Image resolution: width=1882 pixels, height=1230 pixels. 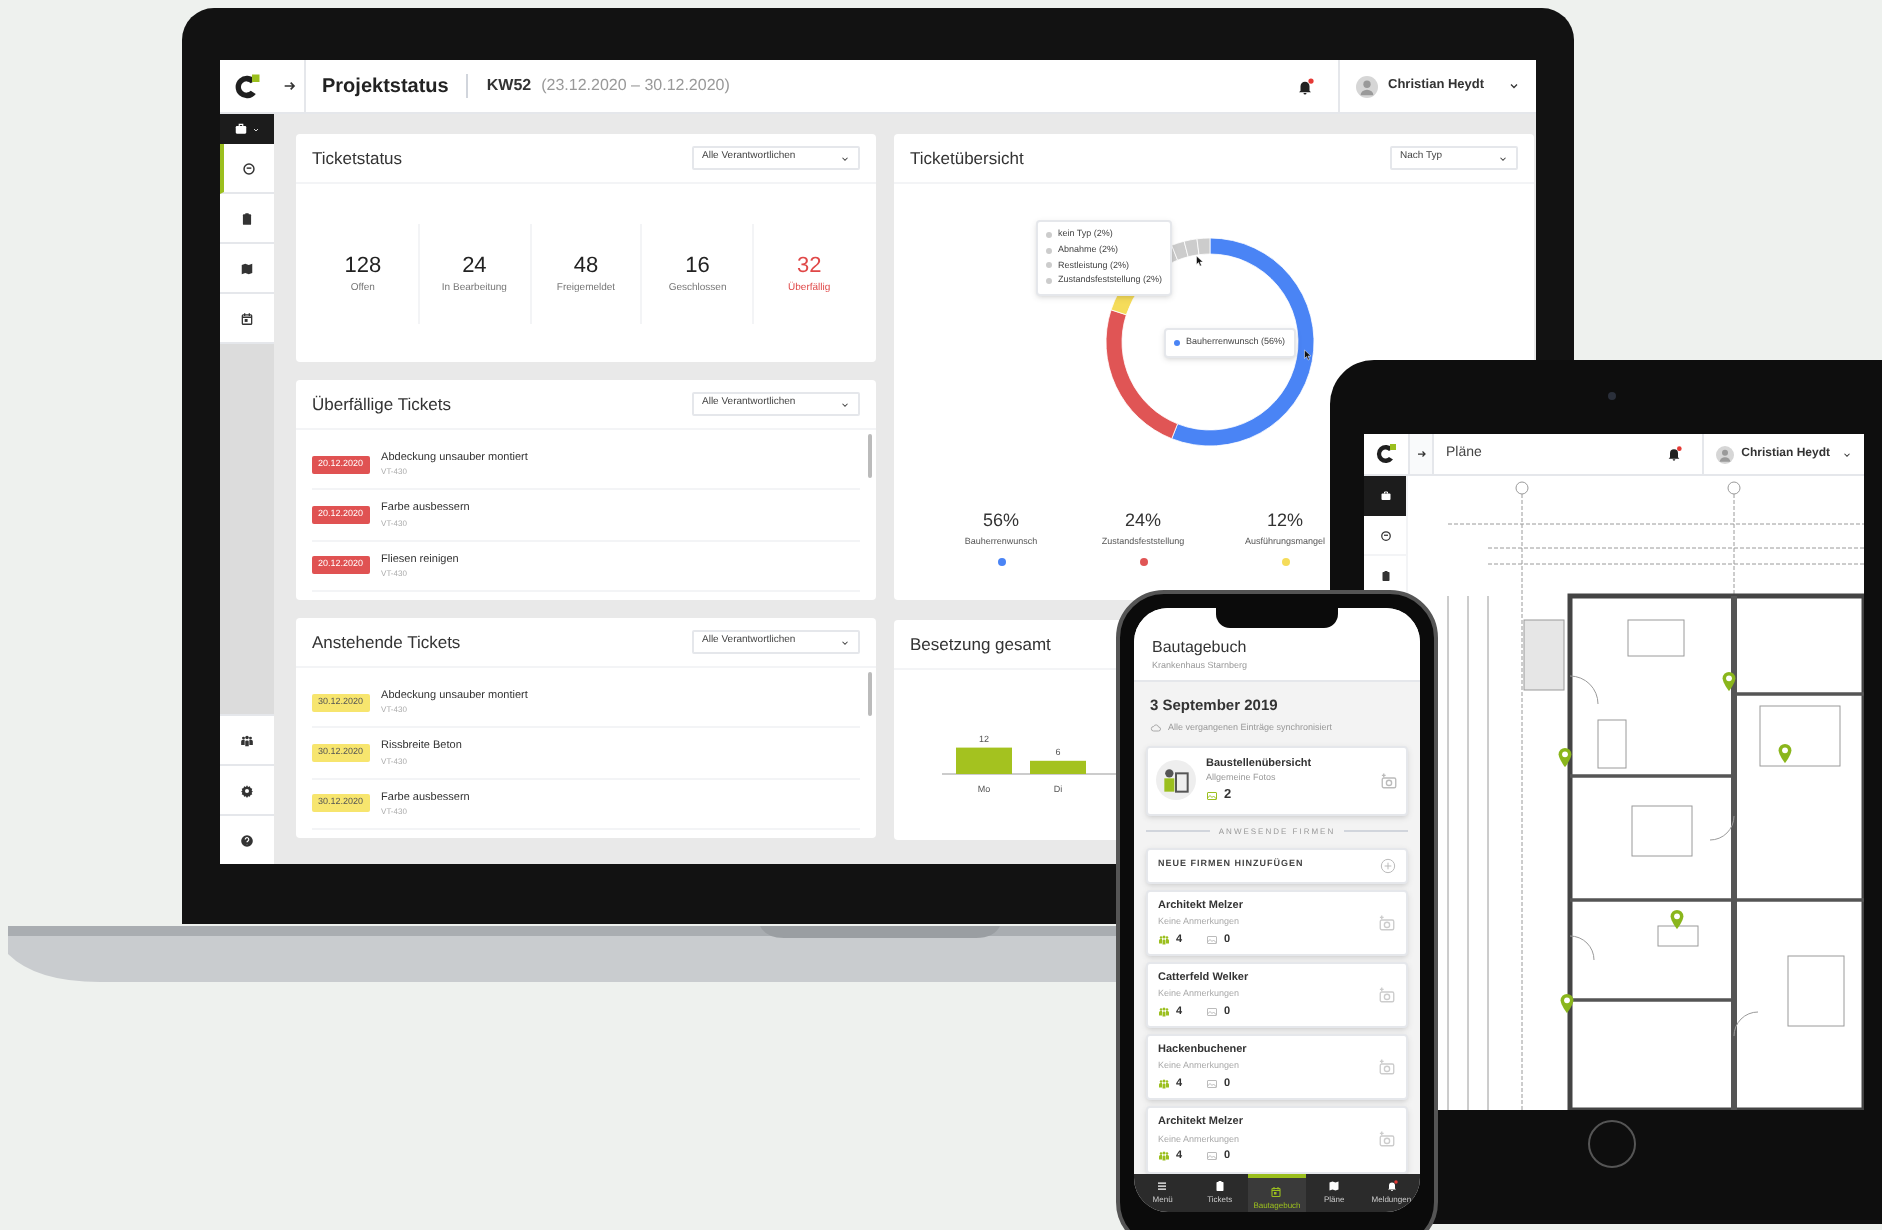 I want to click on card-title: Ticketübersicht, so click(x=967, y=158).